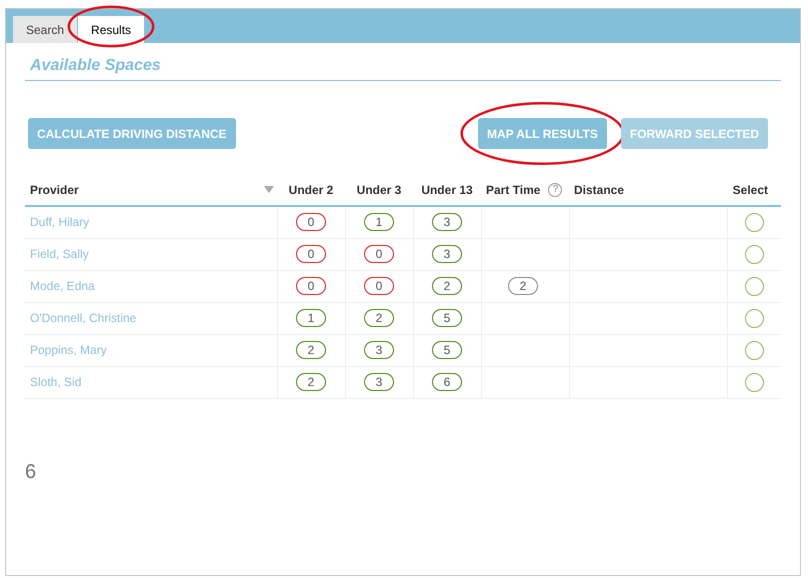 This screenshot has width=808, height=578. I want to click on column-header: Under 3, so click(379, 189).